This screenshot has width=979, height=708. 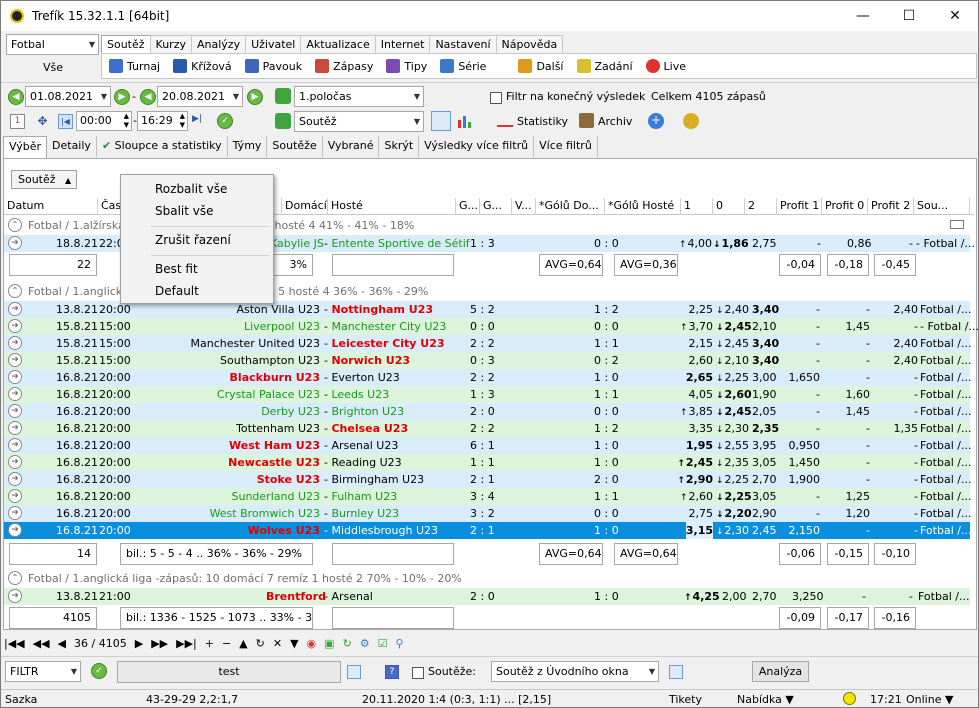 What do you see at coordinates (295, 146) in the screenshot?
I see `tab-souteze: Soutěže` at bounding box center [295, 146].